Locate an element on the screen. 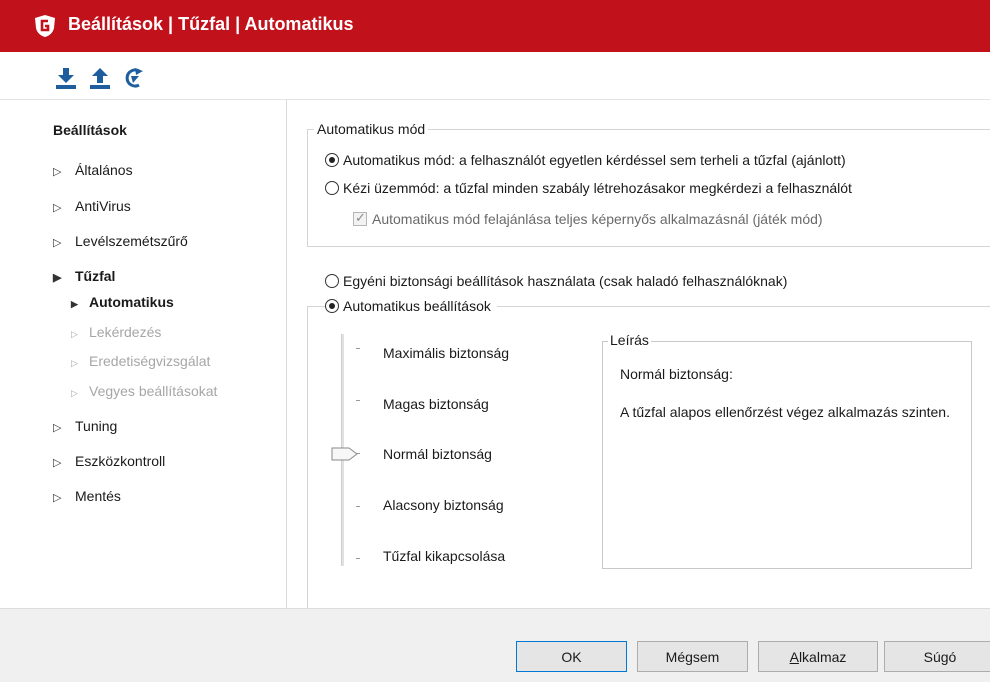  sidebar-item-levelszemetszuro: ▷ Levélszemétszűrő is located at coordinates (120, 241).